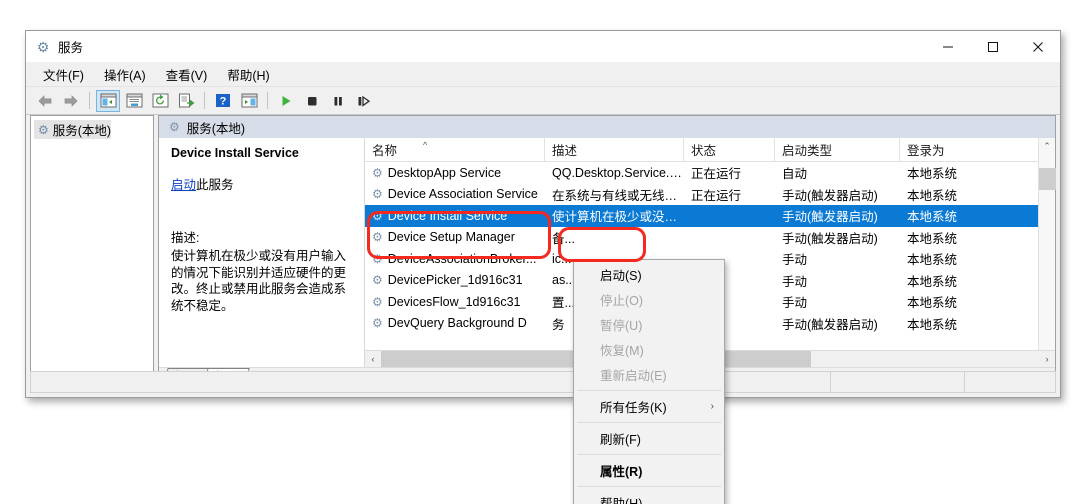 Image resolution: width=1085 pixels, height=504 pixels. I want to click on help-icon: ?, so click(223, 101).